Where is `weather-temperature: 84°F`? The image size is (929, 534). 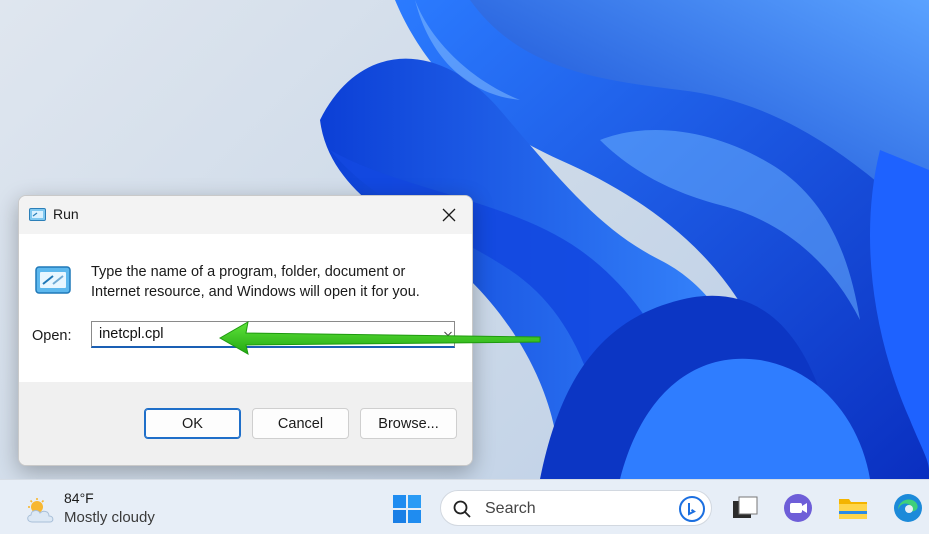 weather-temperature: 84°F is located at coordinates (79, 498).